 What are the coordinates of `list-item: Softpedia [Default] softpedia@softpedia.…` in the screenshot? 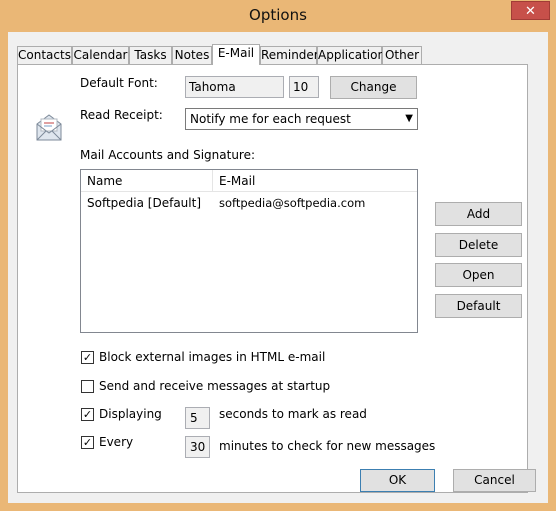 It's located at (249, 203).